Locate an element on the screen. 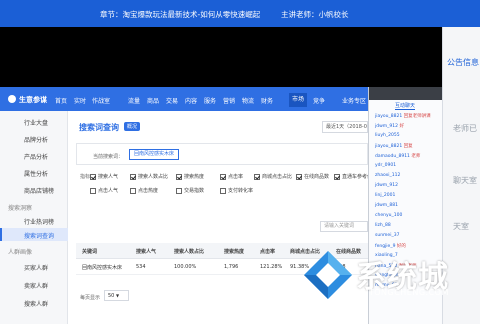  nav-logistics: 物流 is located at coordinates (248, 100).